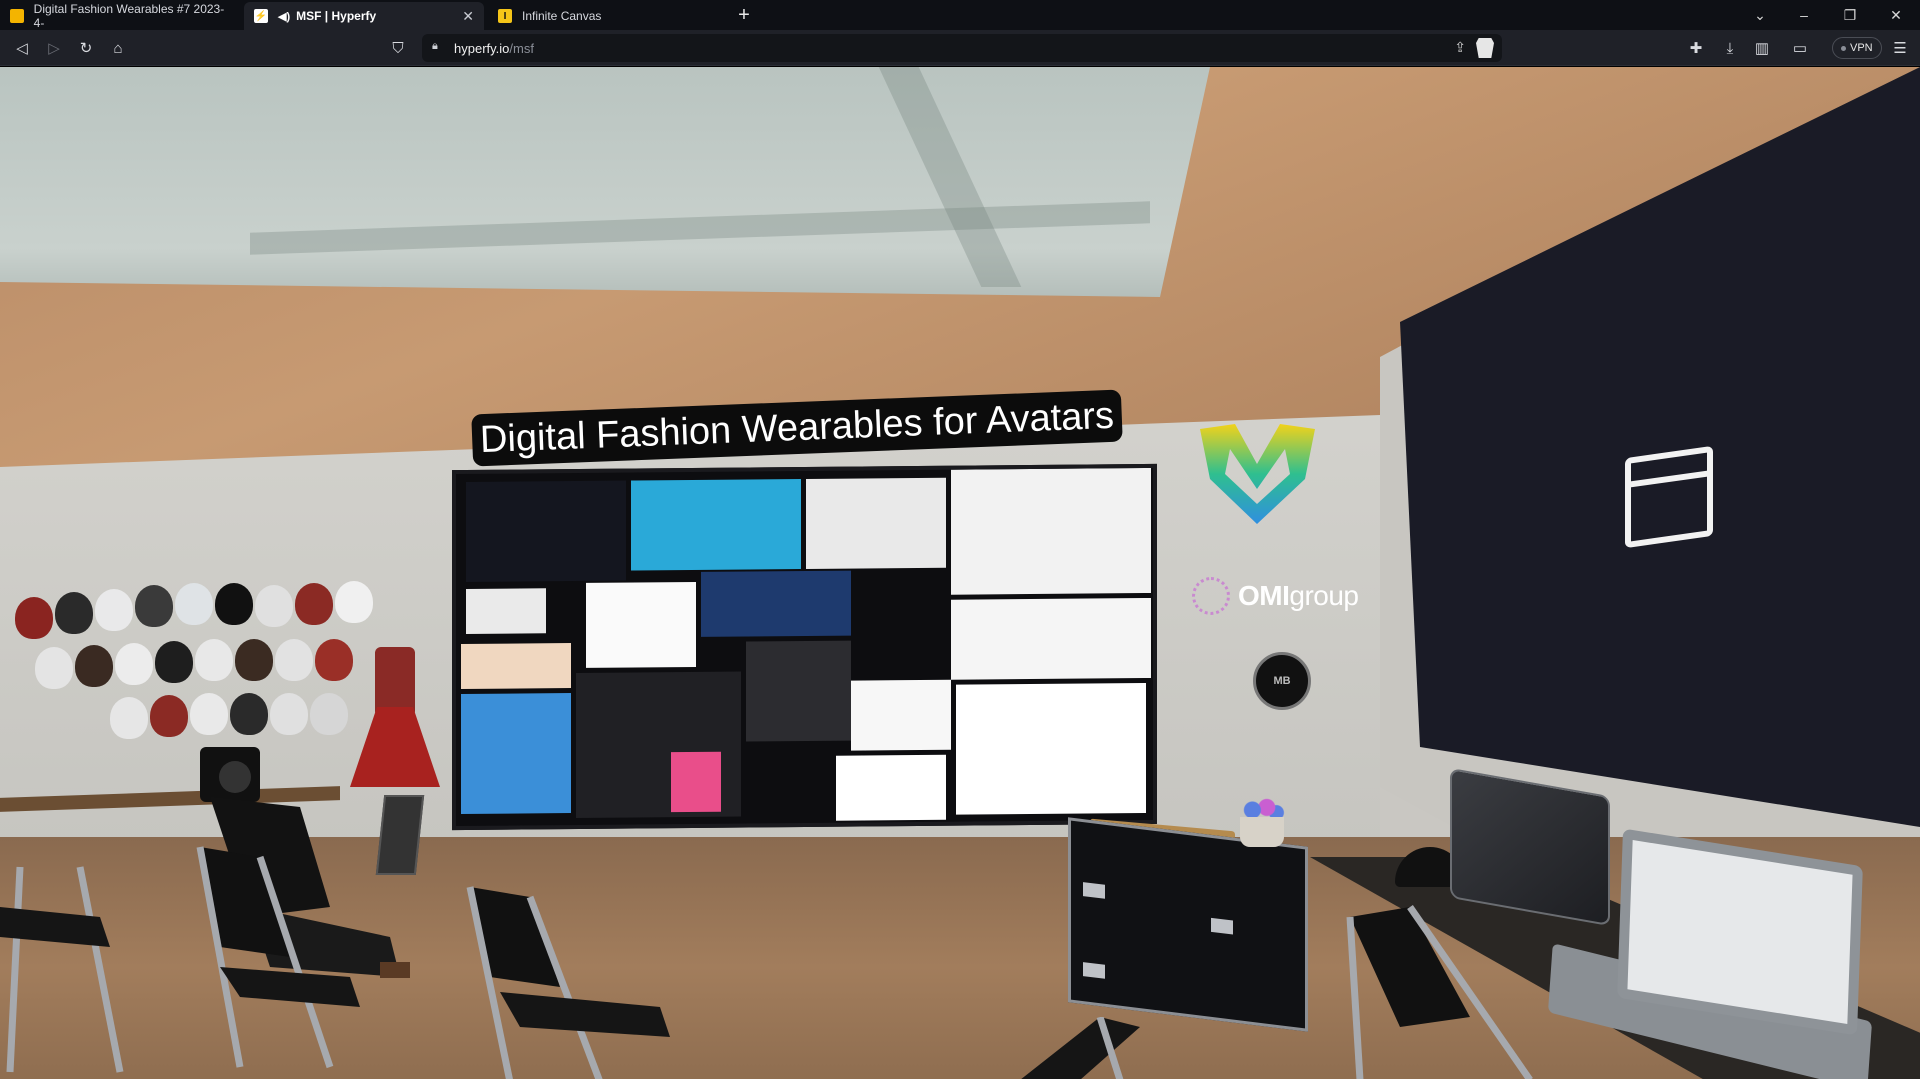 The height and width of the screenshot is (1080, 1920). Describe the element at coordinates (1696, 48) in the screenshot. I see `extensions-icon: ✚` at that location.